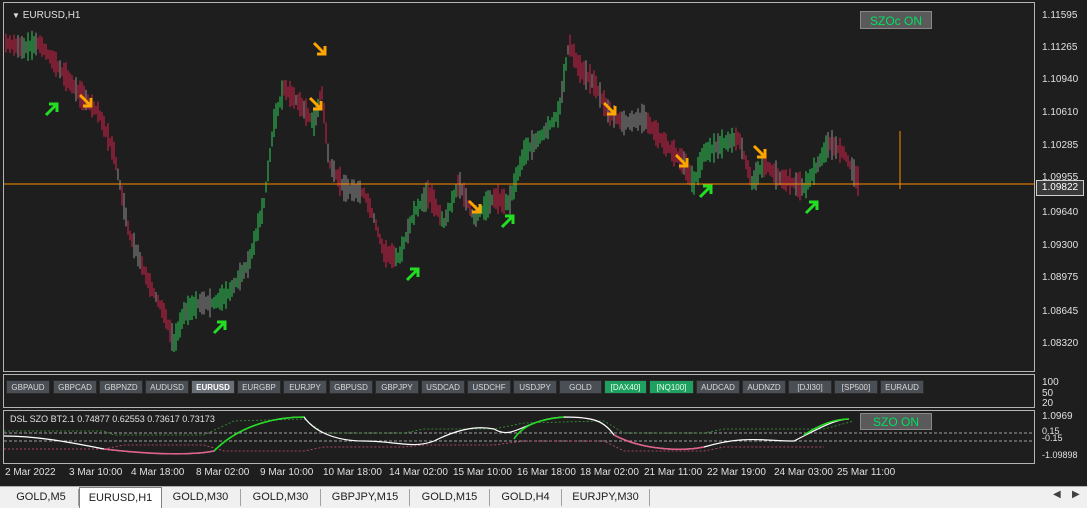  What do you see at coordinates (546, 472) in the screenshot?
I see `time-axis-label: 16 Mar 18:00` at bounding box center [546, 472].